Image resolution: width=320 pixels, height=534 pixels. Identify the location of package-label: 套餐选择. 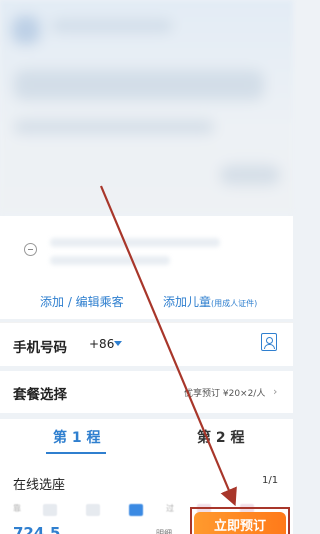
(40, 395).